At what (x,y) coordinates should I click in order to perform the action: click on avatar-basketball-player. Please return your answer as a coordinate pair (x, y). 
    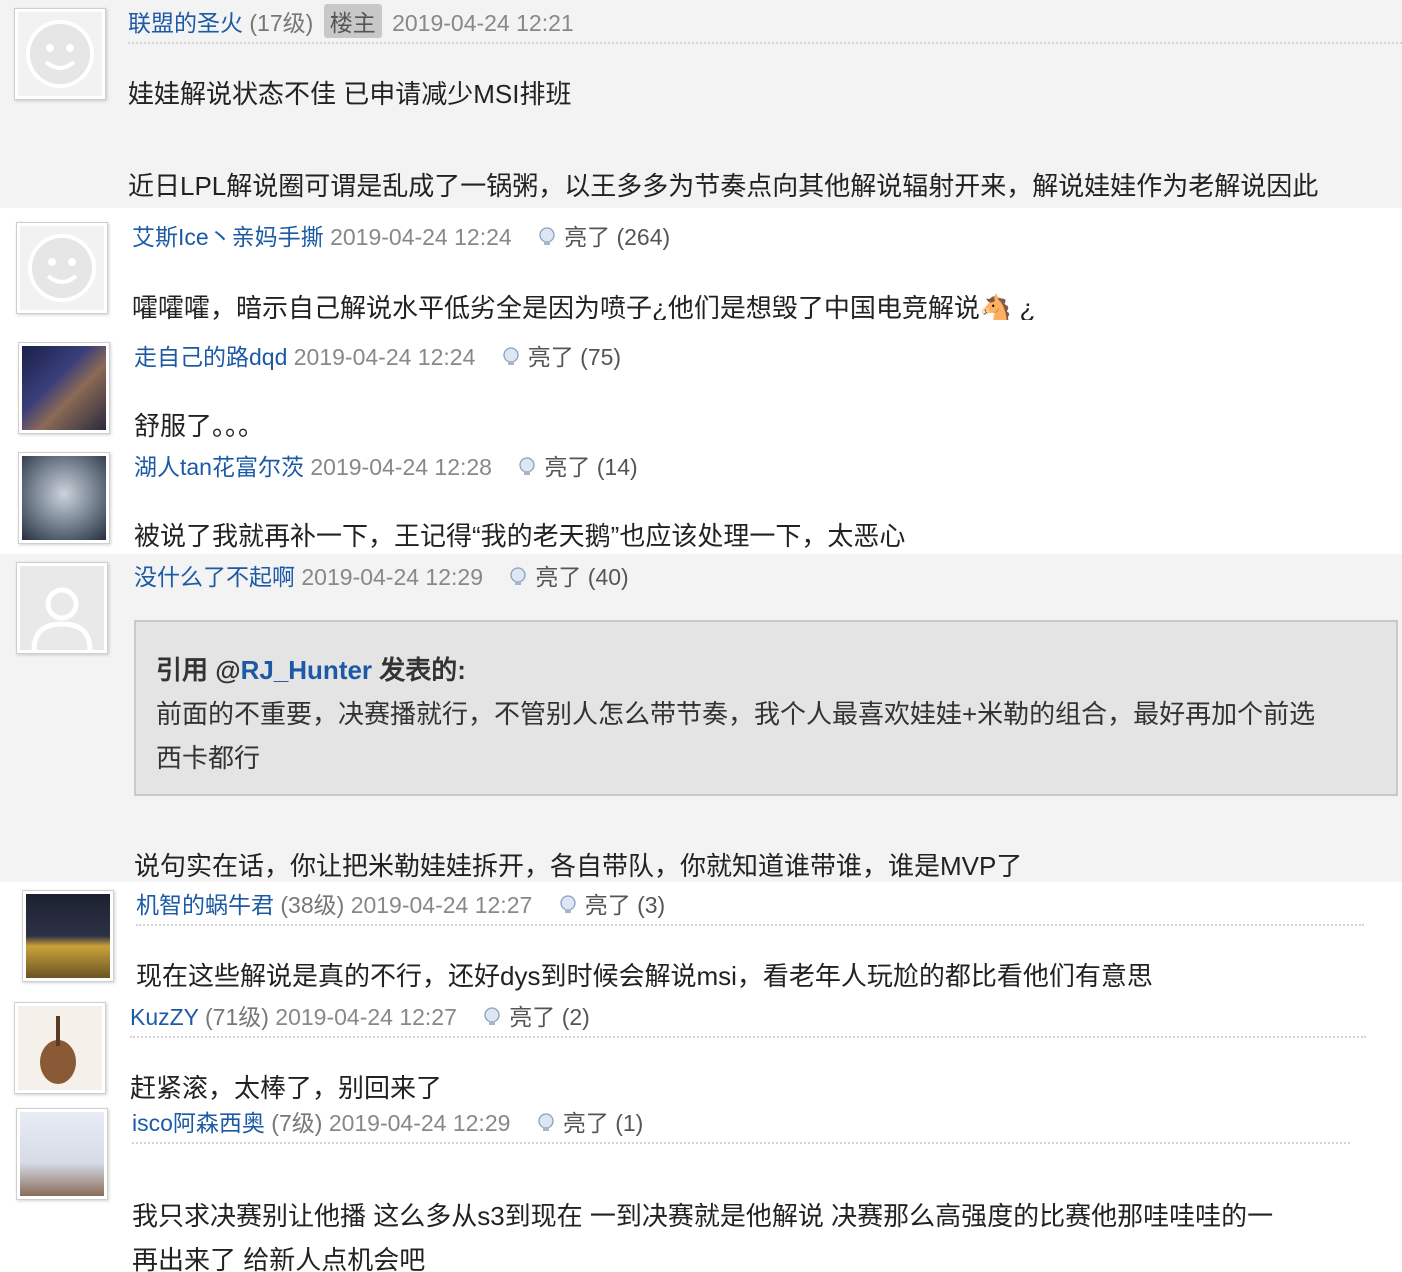
    Looking at the image, I should click on (68, 936).